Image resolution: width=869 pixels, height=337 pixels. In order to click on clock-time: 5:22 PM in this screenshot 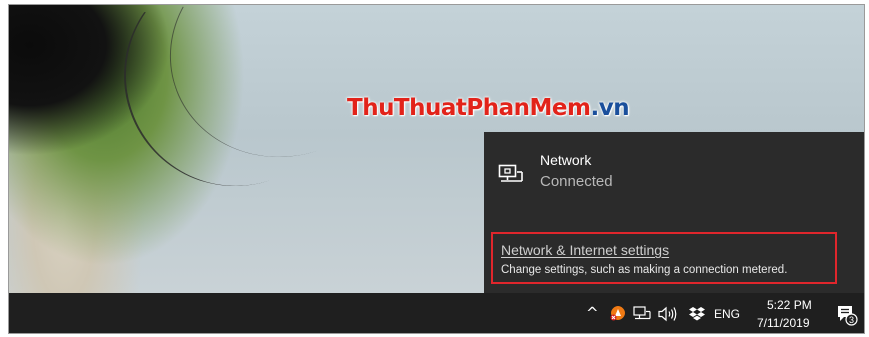, I will do `click(789, 305)`.